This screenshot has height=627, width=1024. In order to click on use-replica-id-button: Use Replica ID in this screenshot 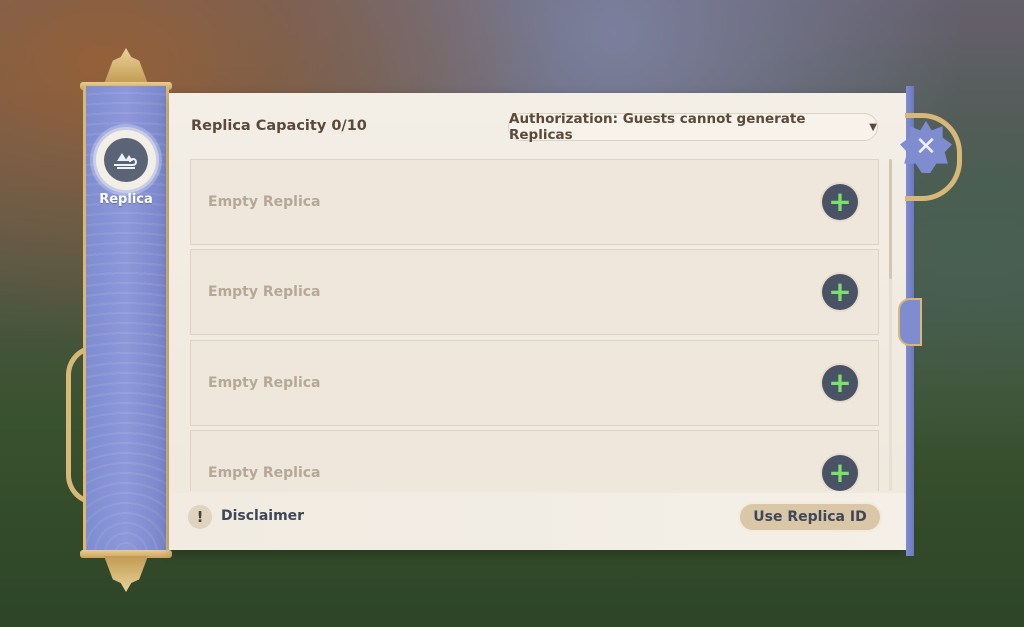, I will do `click(810, 517)`.